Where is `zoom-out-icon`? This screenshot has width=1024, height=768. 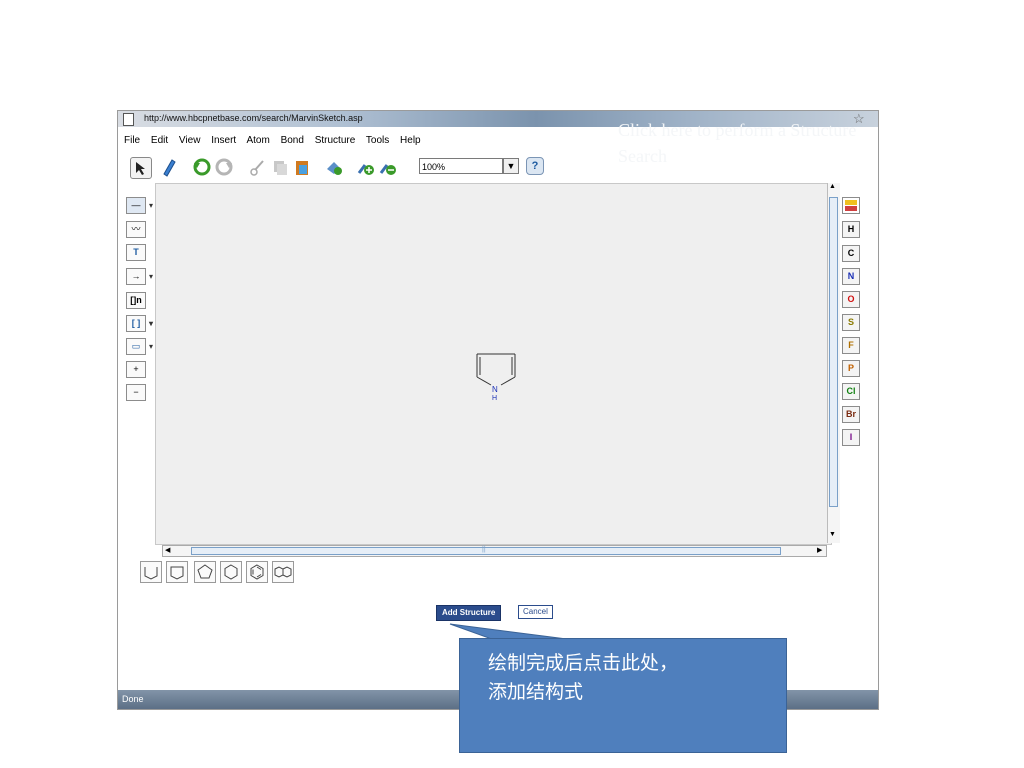
zoom-out-icon is located at coordinates (388, 167).